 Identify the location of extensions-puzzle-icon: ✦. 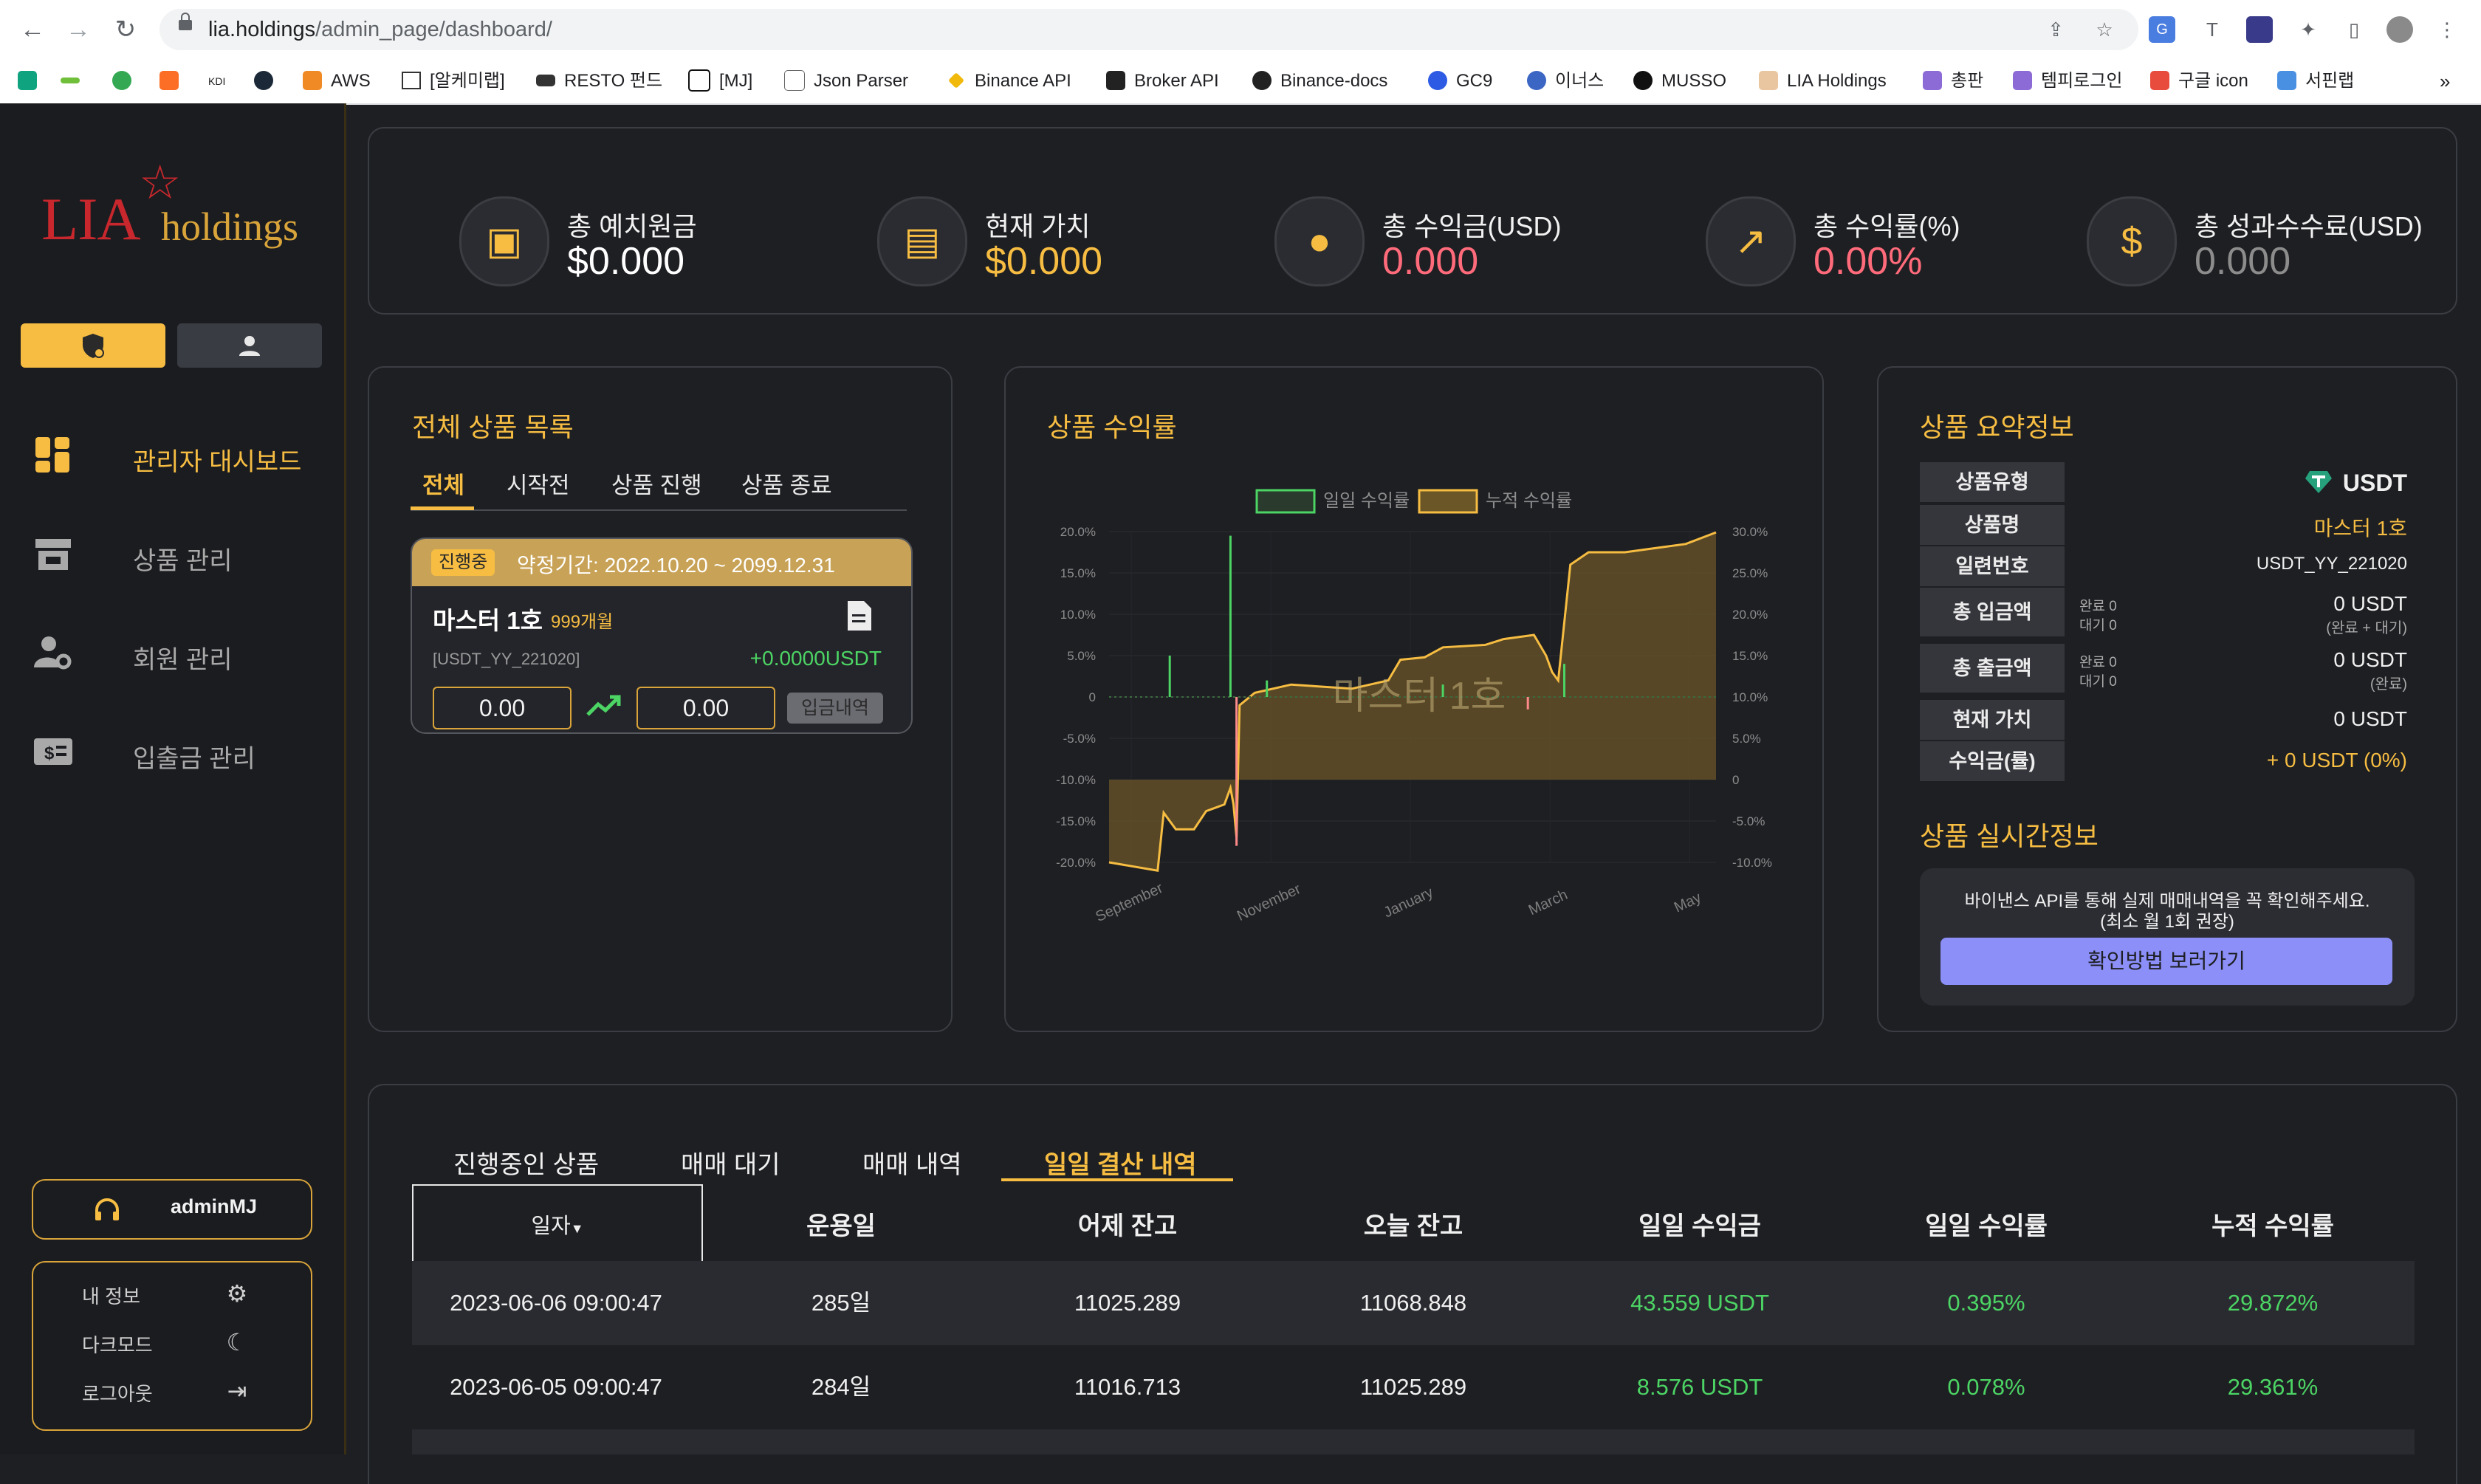
(2308, 29).